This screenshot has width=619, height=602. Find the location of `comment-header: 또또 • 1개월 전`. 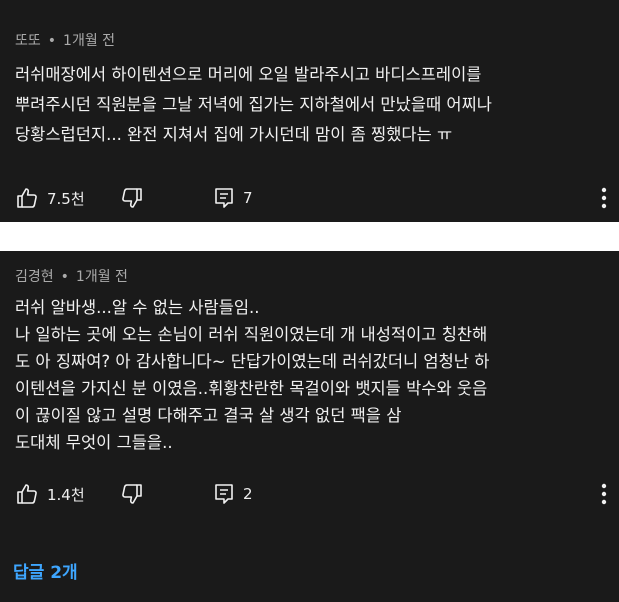

comment-header: 또또 • 1개월 전 is located at coordinates (65, 40).